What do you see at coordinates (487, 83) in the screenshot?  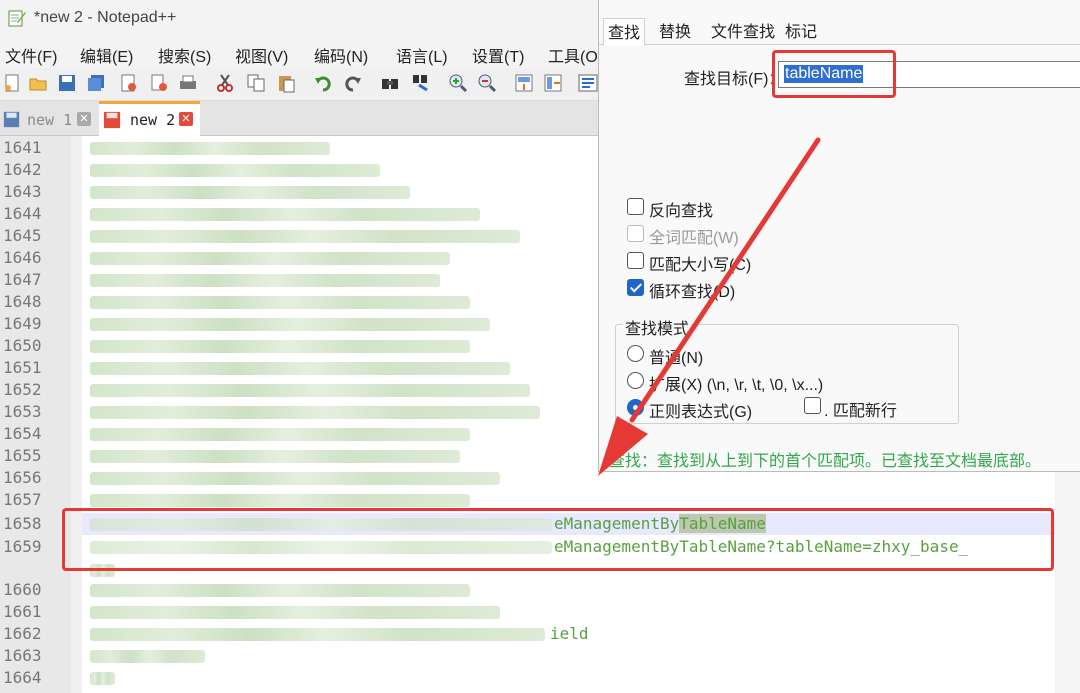 I see `zoom-out-icon` at bounding box center [487, 83].